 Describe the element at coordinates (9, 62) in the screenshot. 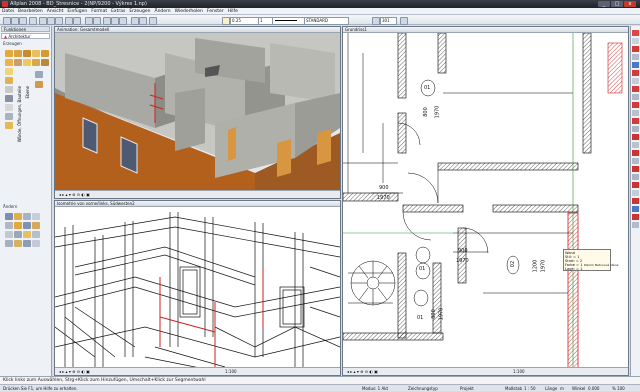

I see `window-tool-icon` at that location.